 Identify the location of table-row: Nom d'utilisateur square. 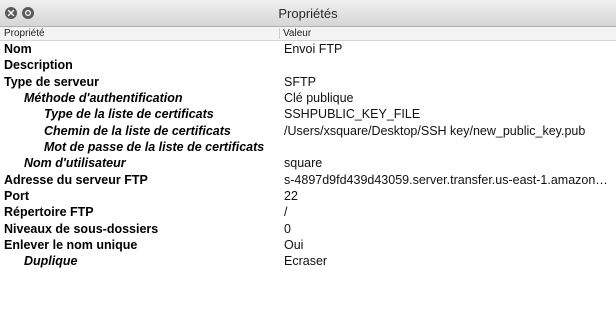
(308, 163).